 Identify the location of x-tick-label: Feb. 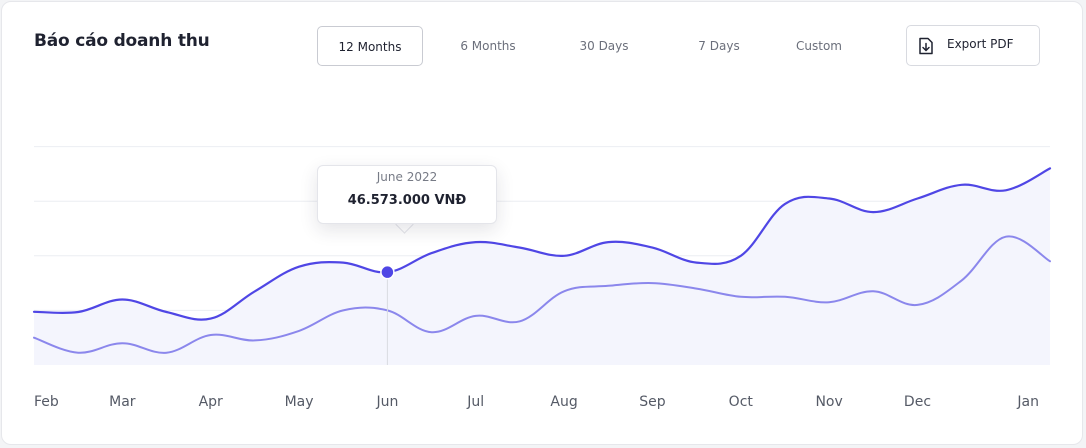
(46, 402).